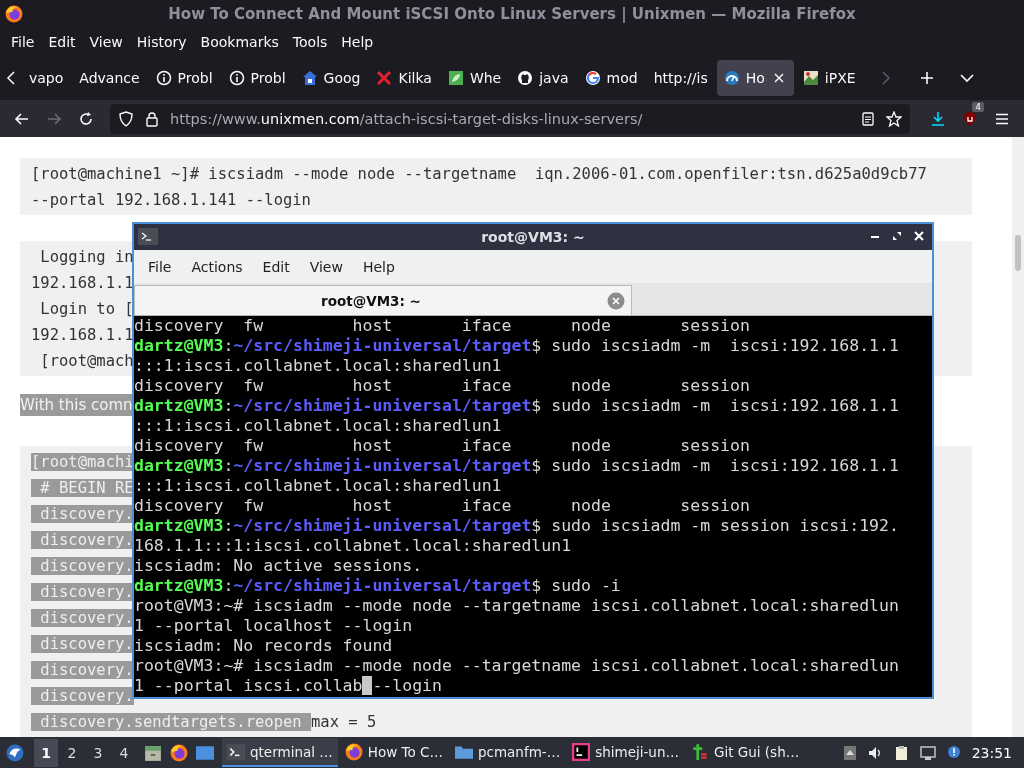 The image size is (1024, 768). I want to click on reader-view-icon, so click(868, 118).